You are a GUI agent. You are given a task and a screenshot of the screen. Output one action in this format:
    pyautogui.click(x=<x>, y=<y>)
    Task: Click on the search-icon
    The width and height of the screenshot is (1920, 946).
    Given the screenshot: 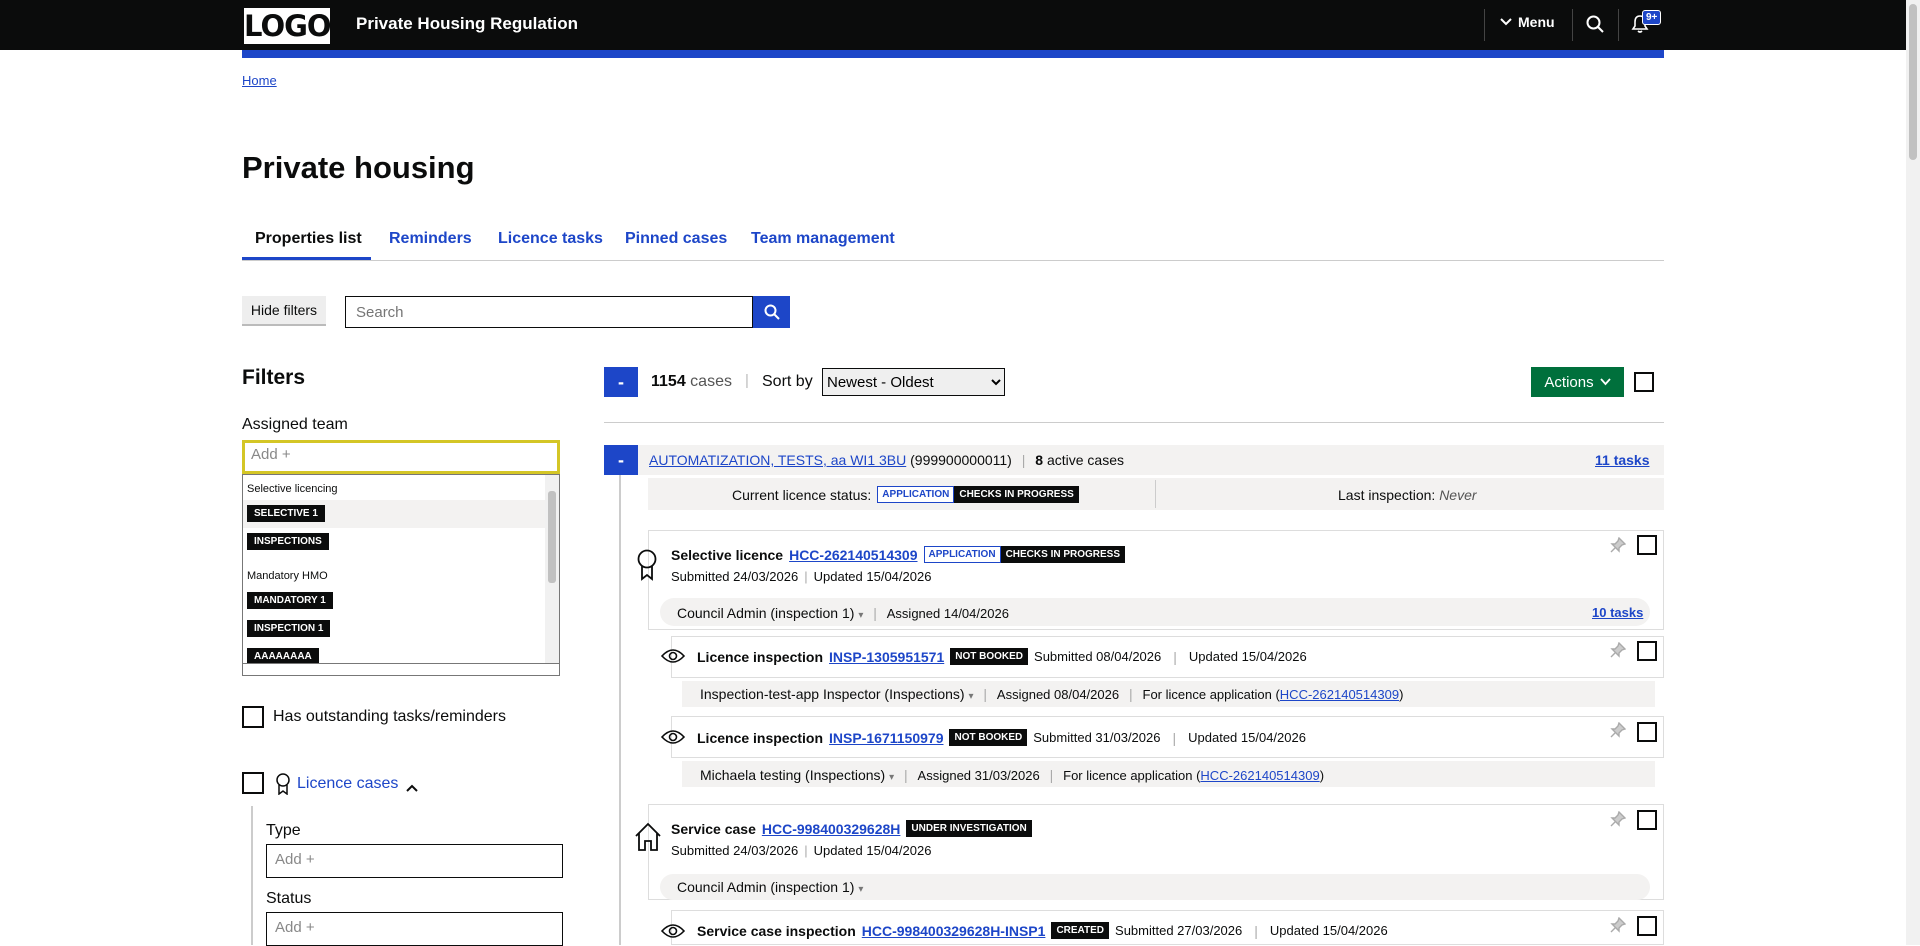 What is the action you would take?
    pyautogui.click(x=1595, y=26)
    